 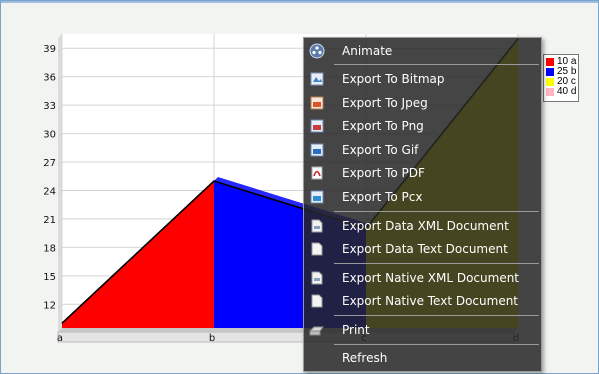 What do you see at coordinates (550, 62) in the screenshot?
I see `legend-swatch-a` at bounding box center [550, 62].